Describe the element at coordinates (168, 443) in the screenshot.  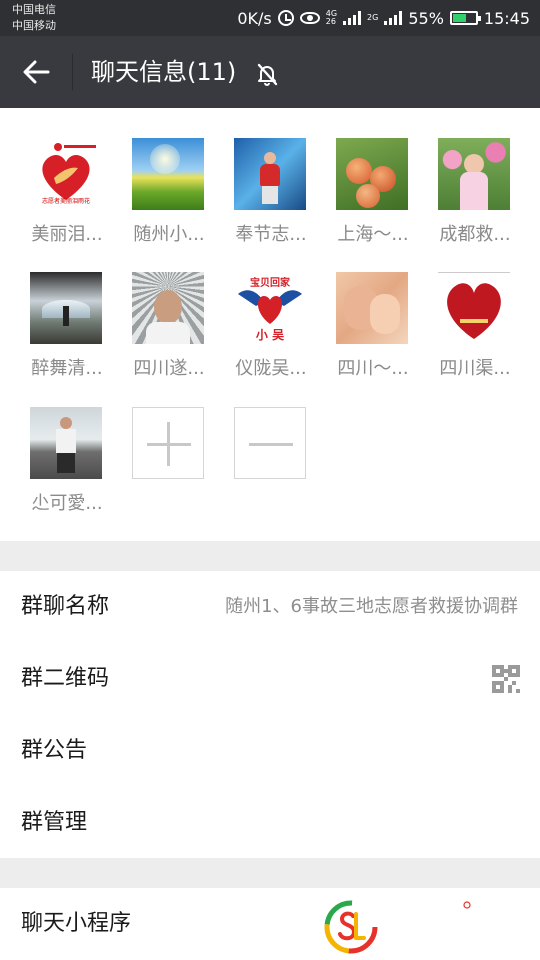
I see `add-member-button` at that location.